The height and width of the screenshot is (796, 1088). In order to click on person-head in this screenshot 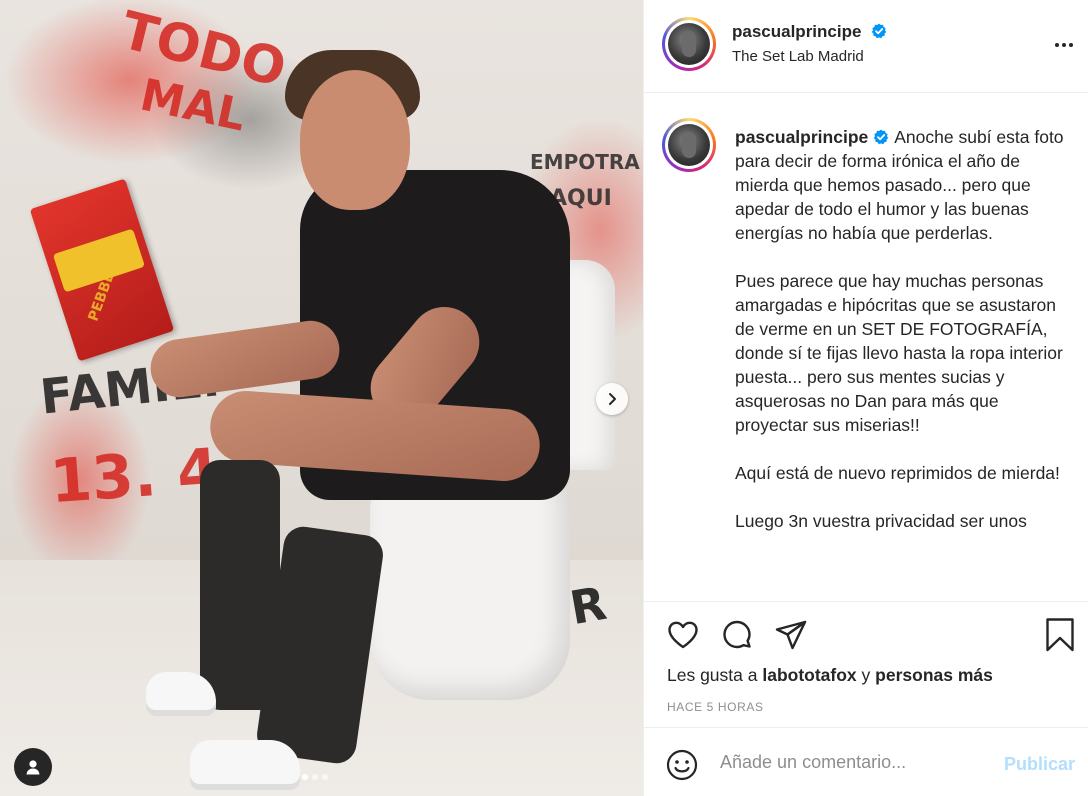, I will do `click(355, 140)`.